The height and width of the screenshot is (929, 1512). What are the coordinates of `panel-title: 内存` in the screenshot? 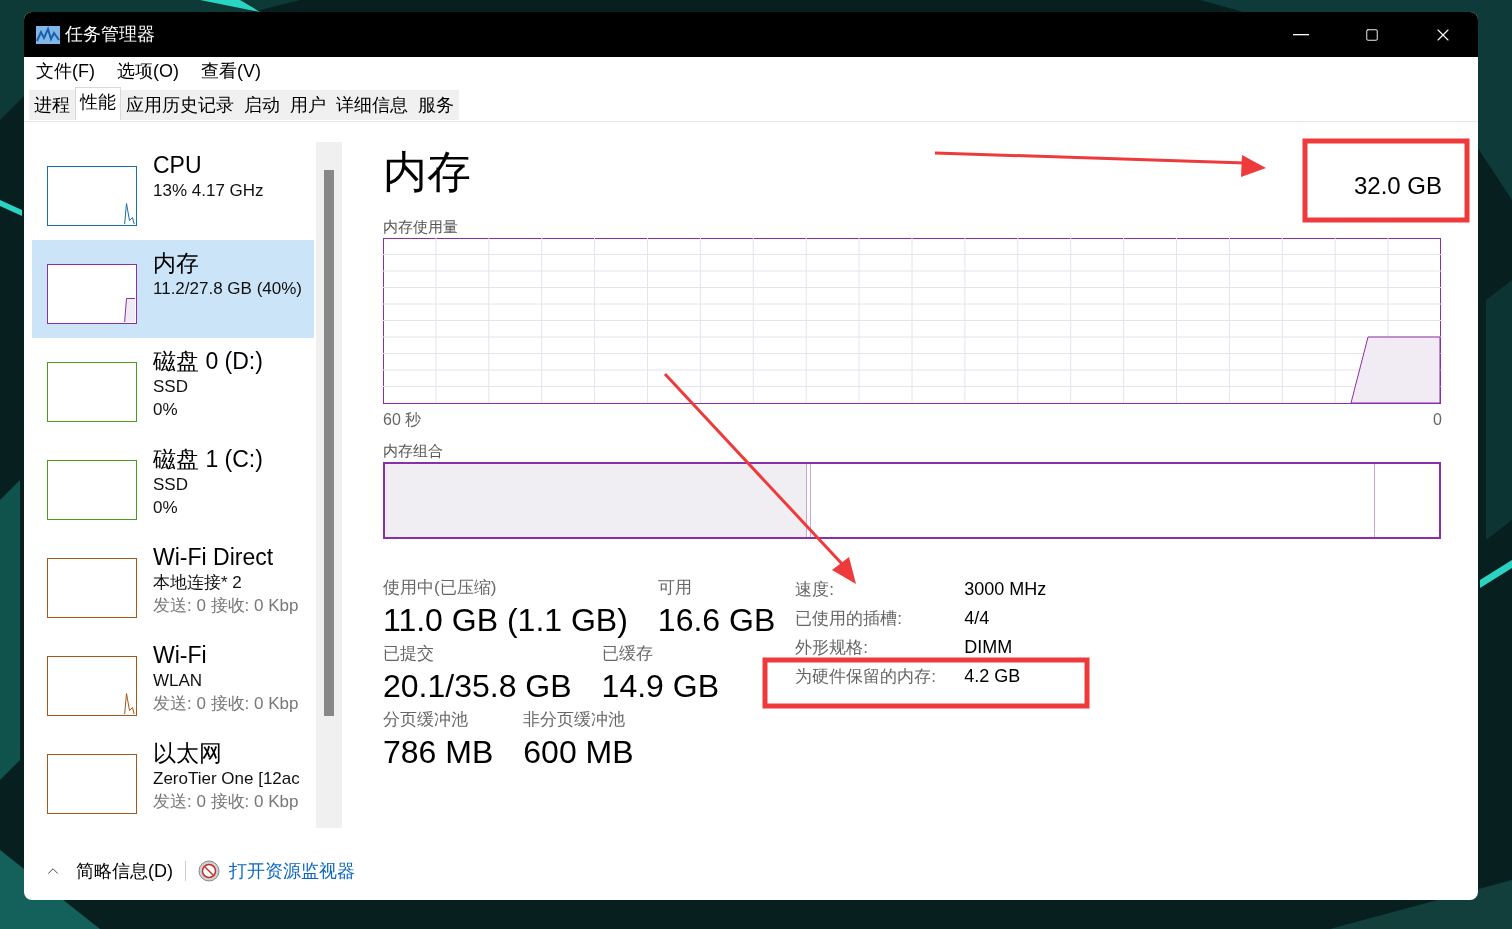 It's located at (427, 172).